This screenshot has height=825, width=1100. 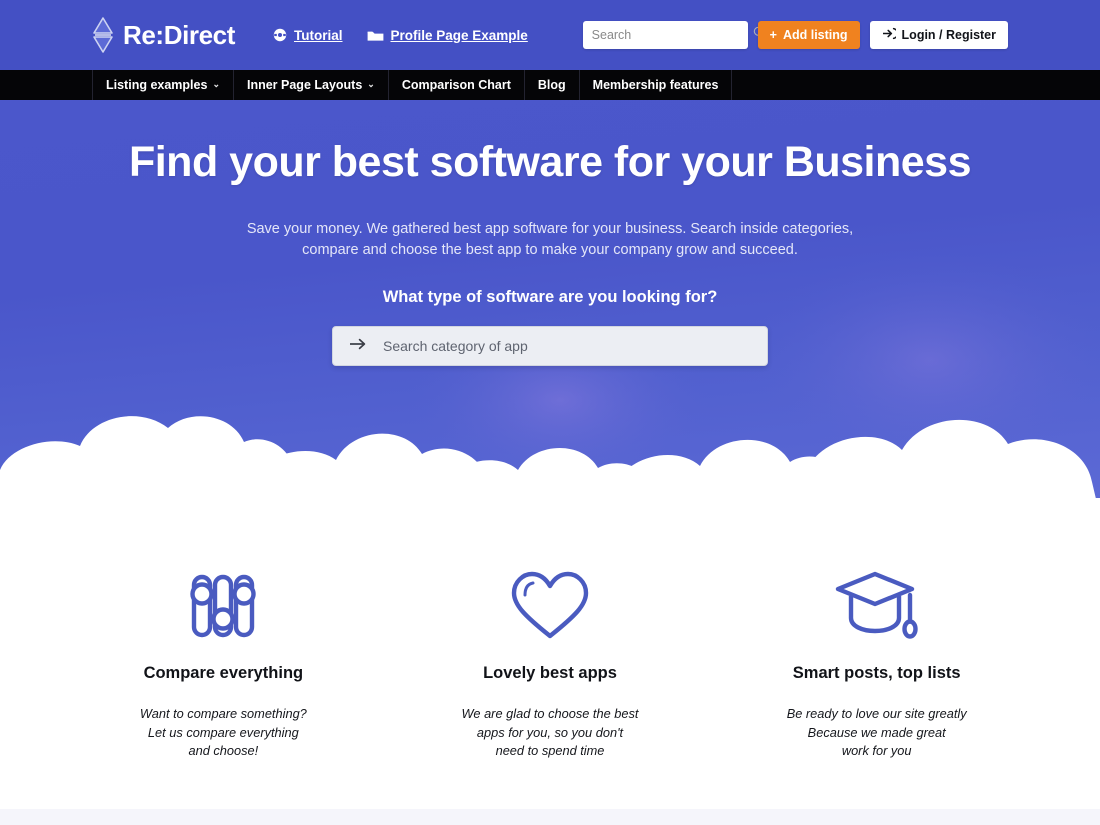 I want to click on arrow-right-icon, so click(x=358, y=346).